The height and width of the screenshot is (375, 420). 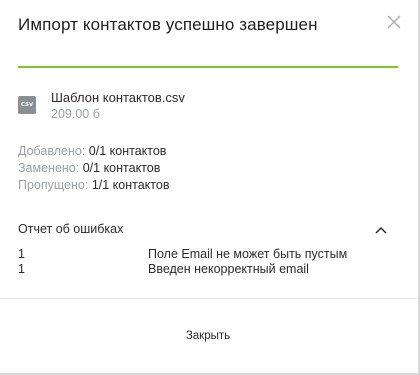 I want to click on file-size: 209.00 б, so click(x=75, y=114).